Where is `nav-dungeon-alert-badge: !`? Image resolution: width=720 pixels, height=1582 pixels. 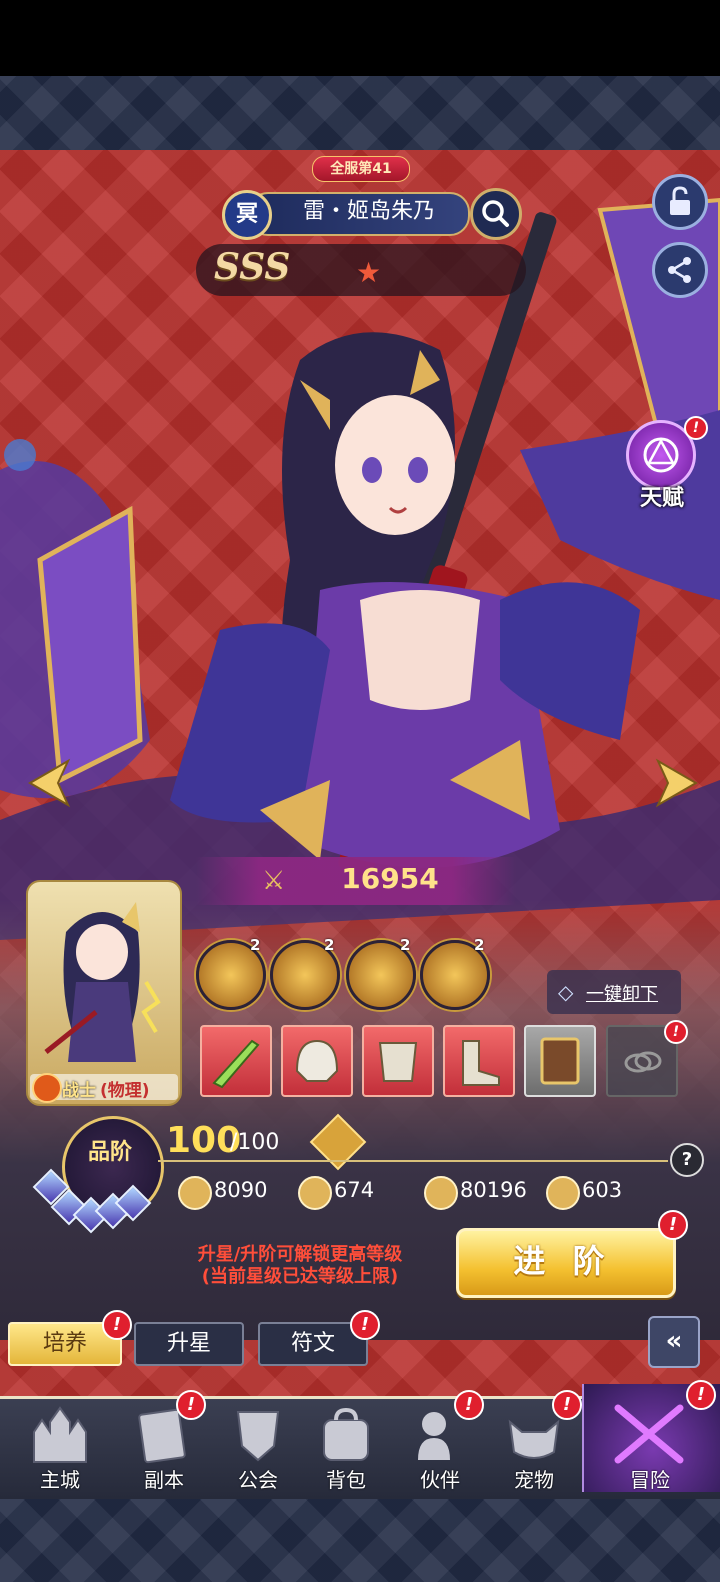
nav-dungeon-alert-badge: ! is located at coordinates (191, 1405).